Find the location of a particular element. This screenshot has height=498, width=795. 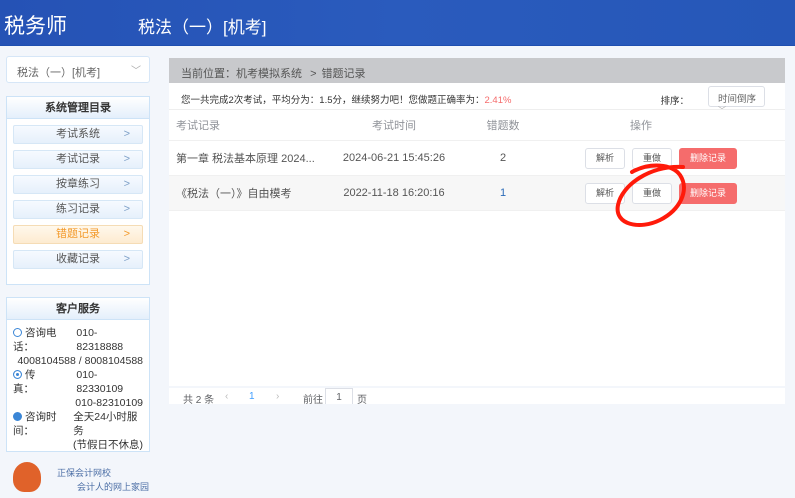

goto-page-input: 1 is located at coordinates (339, 396).